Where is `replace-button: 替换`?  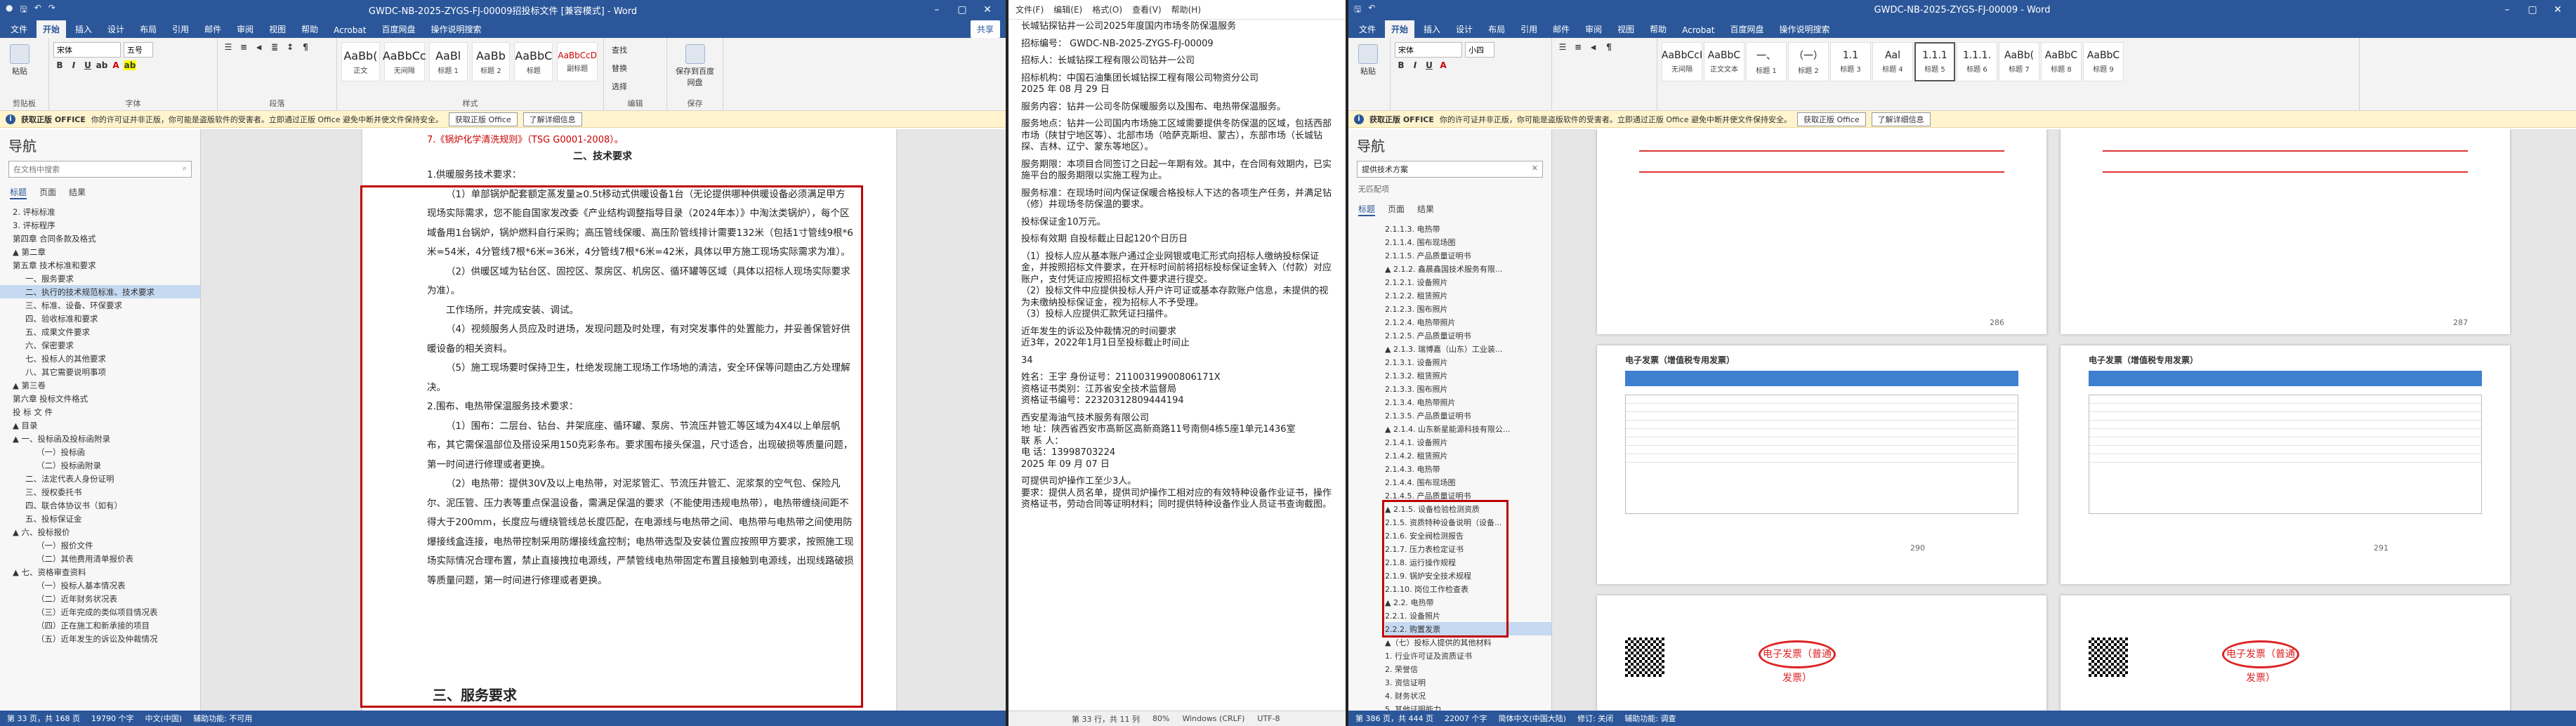 replace-button: 替换 is located at coordinates (619, 68).